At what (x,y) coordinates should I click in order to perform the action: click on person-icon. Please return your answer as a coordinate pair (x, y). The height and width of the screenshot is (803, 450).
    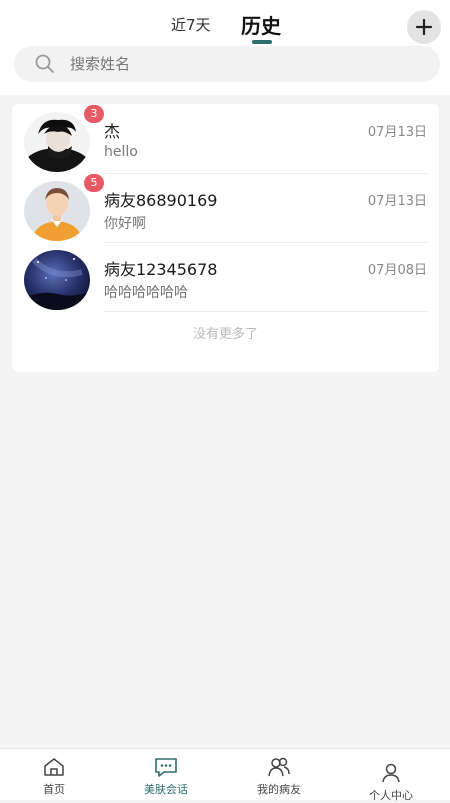
    Looking at the image, I should click on (391, 773).